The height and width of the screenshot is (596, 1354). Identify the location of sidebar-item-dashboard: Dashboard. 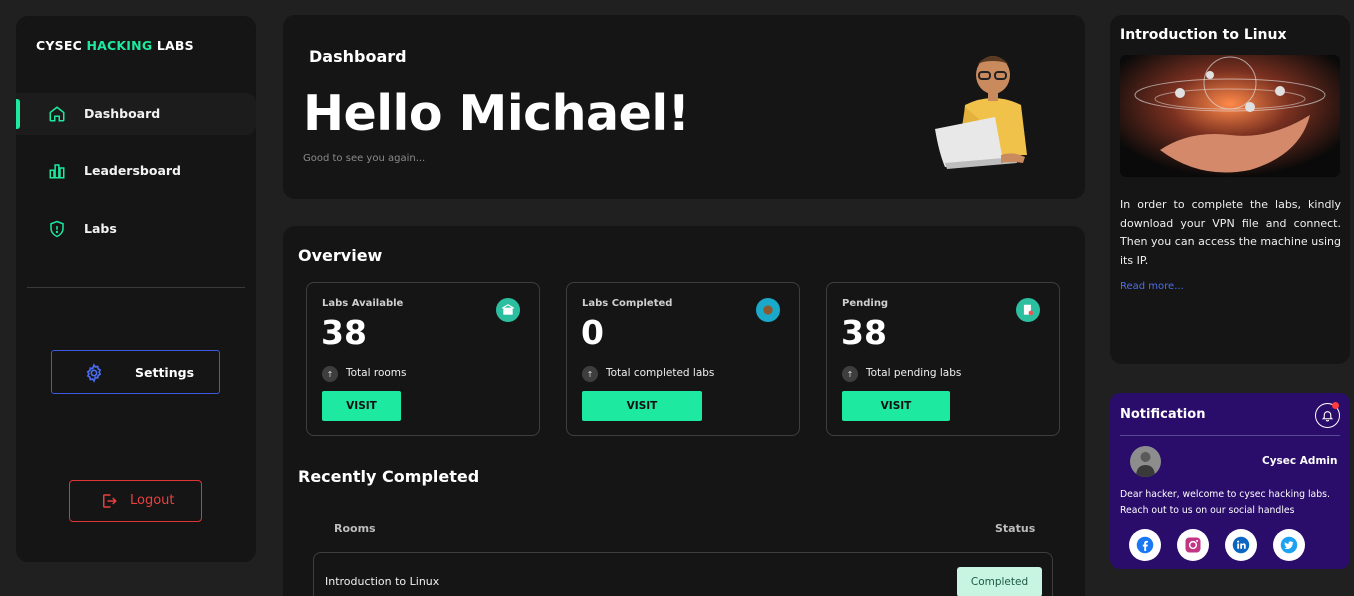
(136, 114).